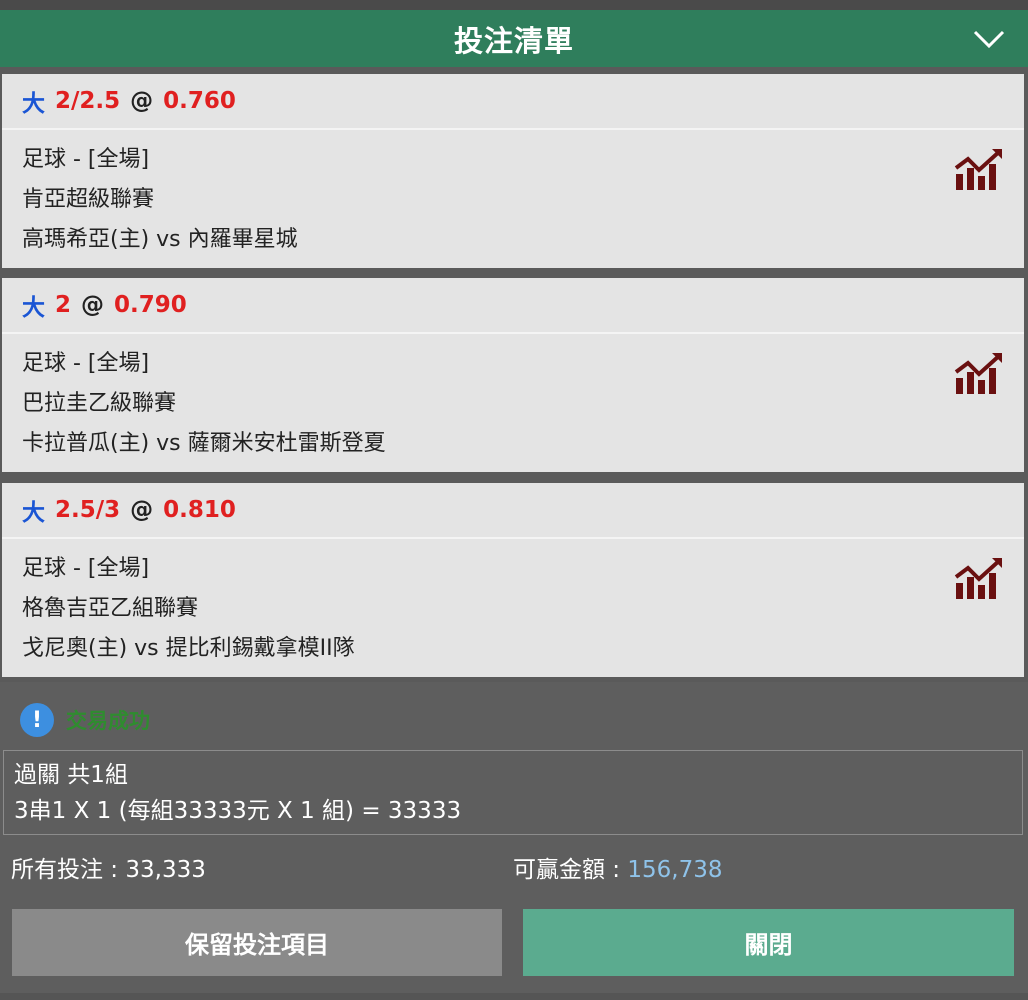 The image size is (1028, 1000). What do you see at coordinates (88, 199) in the screenshot?
I see `bet-league: 肯亞超級聯賽` at bounding box center [88, 199].